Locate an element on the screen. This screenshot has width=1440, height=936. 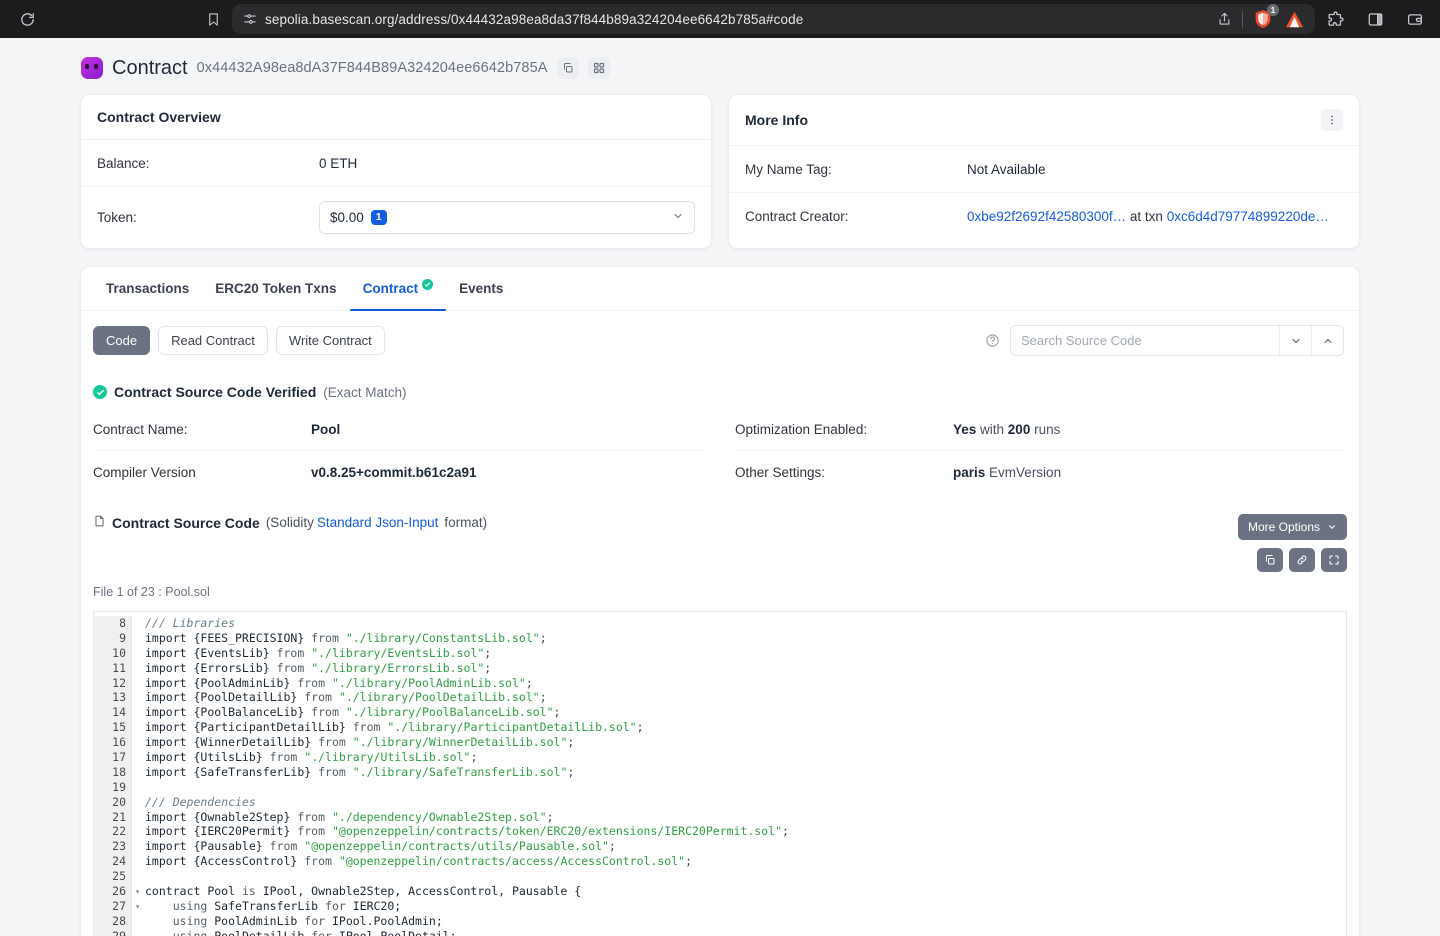
compiler-version-label: Compiler Version is located at coordinates (144, 472).